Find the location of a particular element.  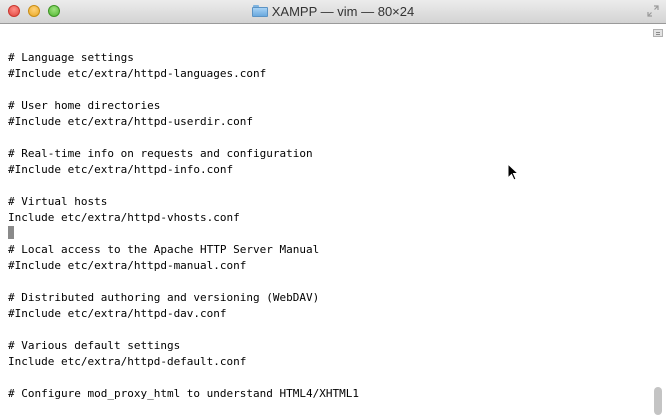

scroll-thumb is located at coordinates (658, 401).